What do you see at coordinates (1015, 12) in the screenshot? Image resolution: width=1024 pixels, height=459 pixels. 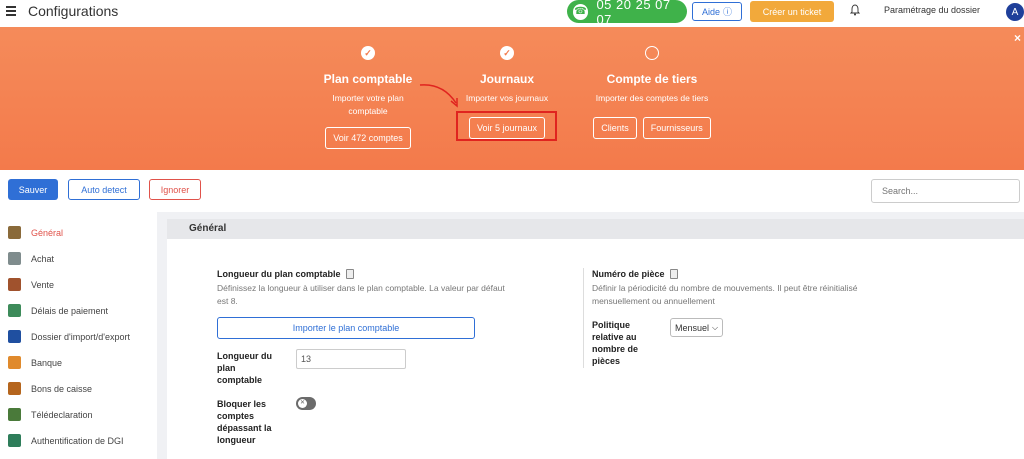 I see `avatar: A` at bounding box center [1015, 12].